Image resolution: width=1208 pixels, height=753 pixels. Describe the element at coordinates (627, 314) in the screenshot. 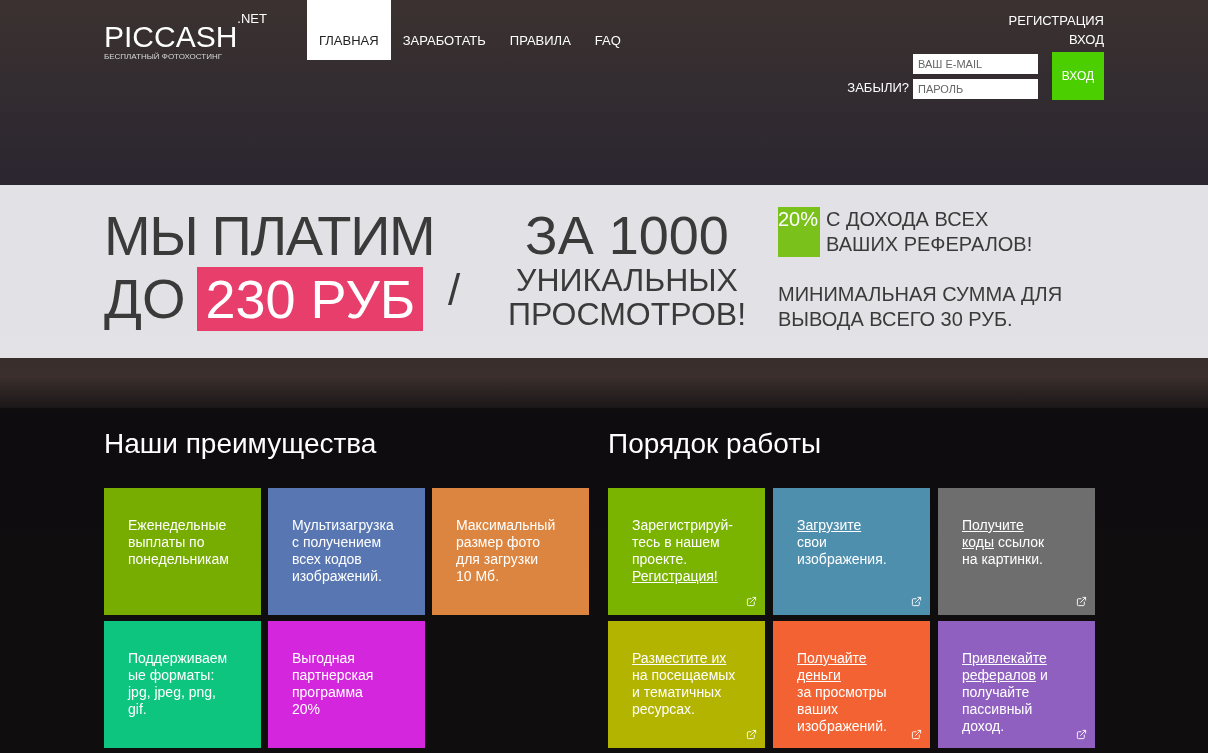

I see `banner-subheading: ПРОСМОТРОВ!` at that location.